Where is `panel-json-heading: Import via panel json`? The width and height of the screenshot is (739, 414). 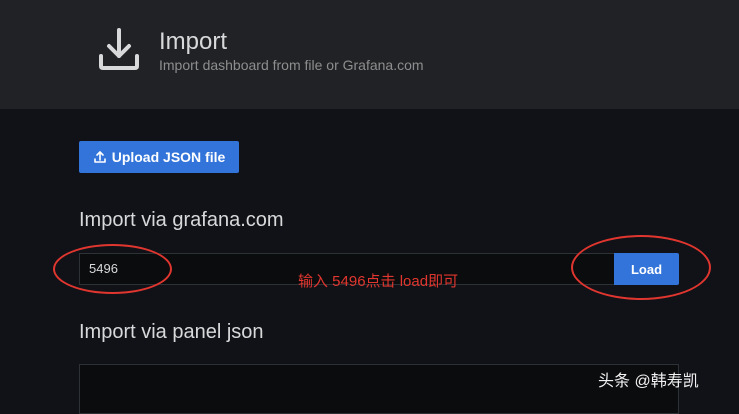
panel-json-heading: Import via panel json is located at coordinates (171, 332).